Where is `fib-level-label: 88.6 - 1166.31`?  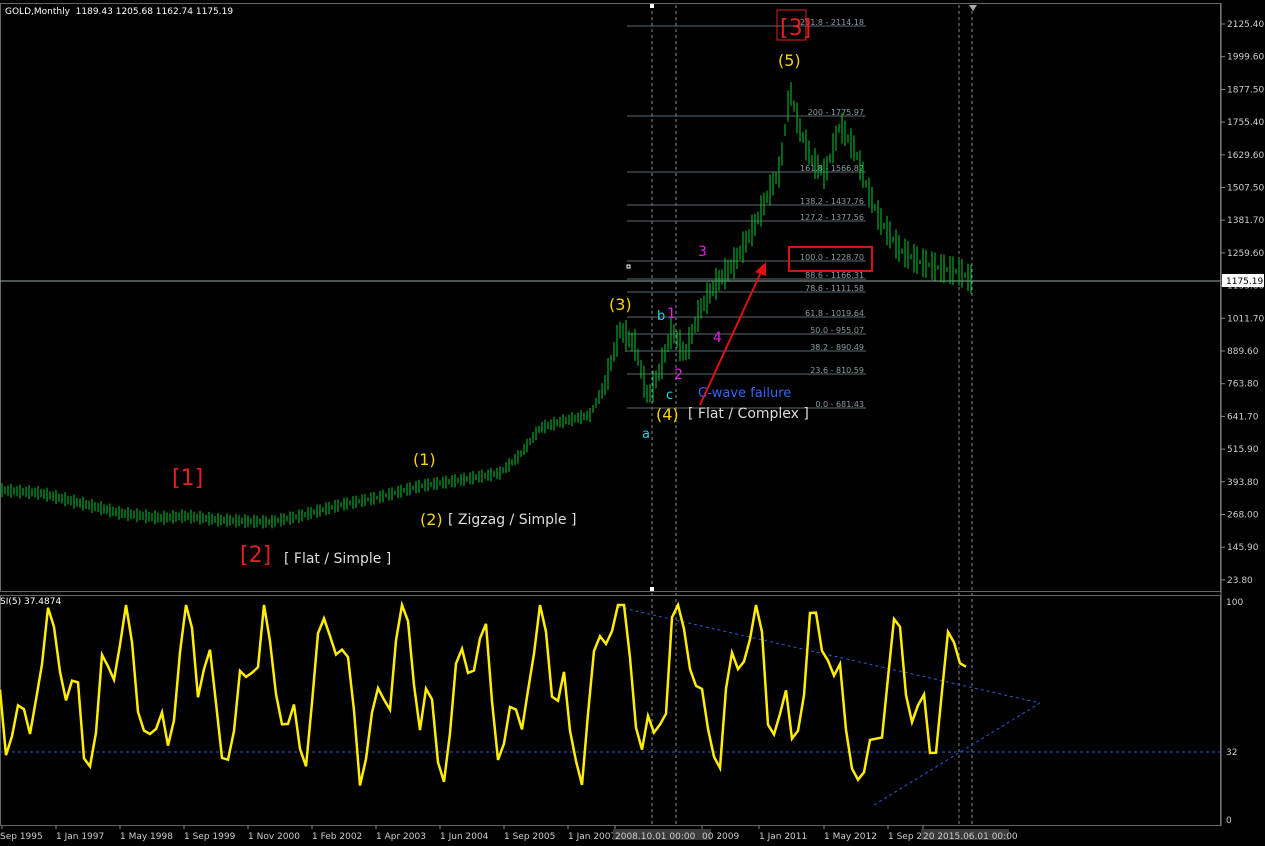
fib-level-label: 88.6 - 1166.31 is located at coordinates (834, 275).